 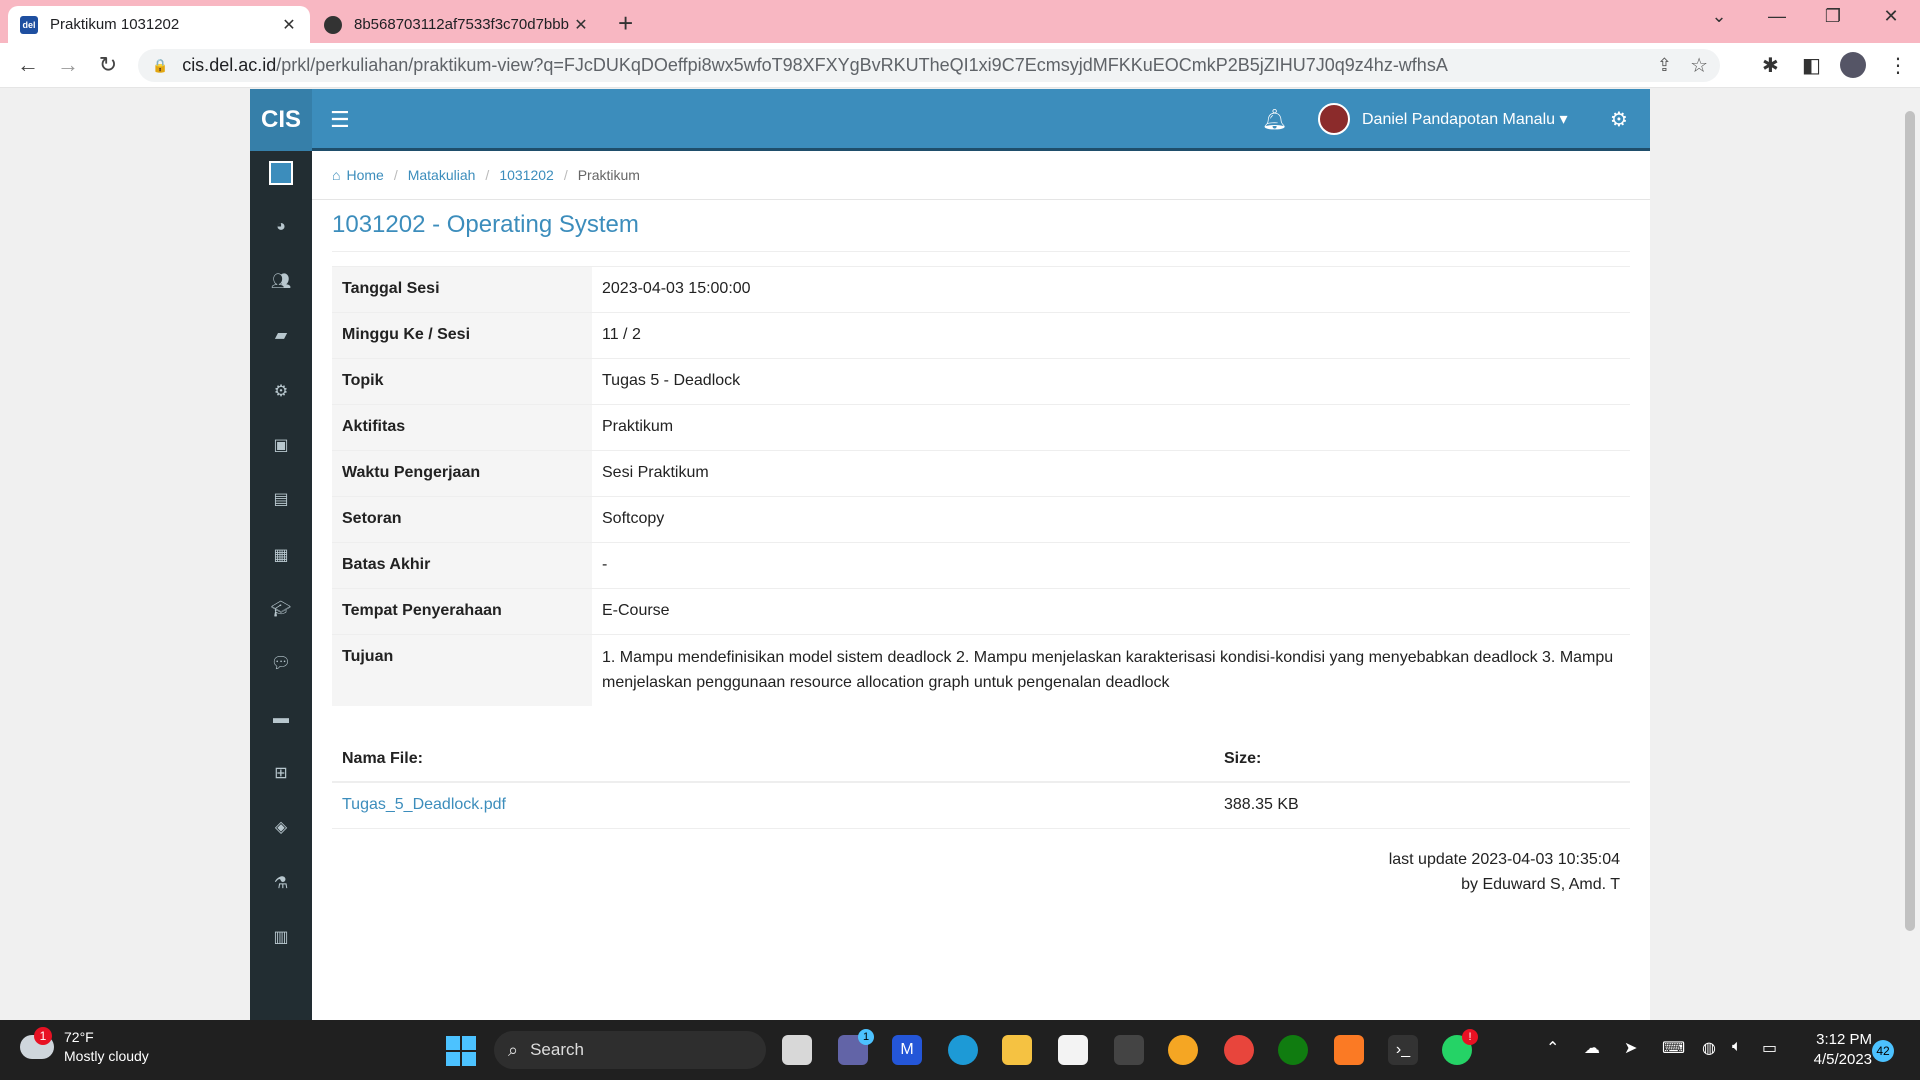 What do you see at coordinates (442, 175) in the screenshot?
I see `breadcrumb-matakuliah: Matakuliah` at bounding box center [442, 175].